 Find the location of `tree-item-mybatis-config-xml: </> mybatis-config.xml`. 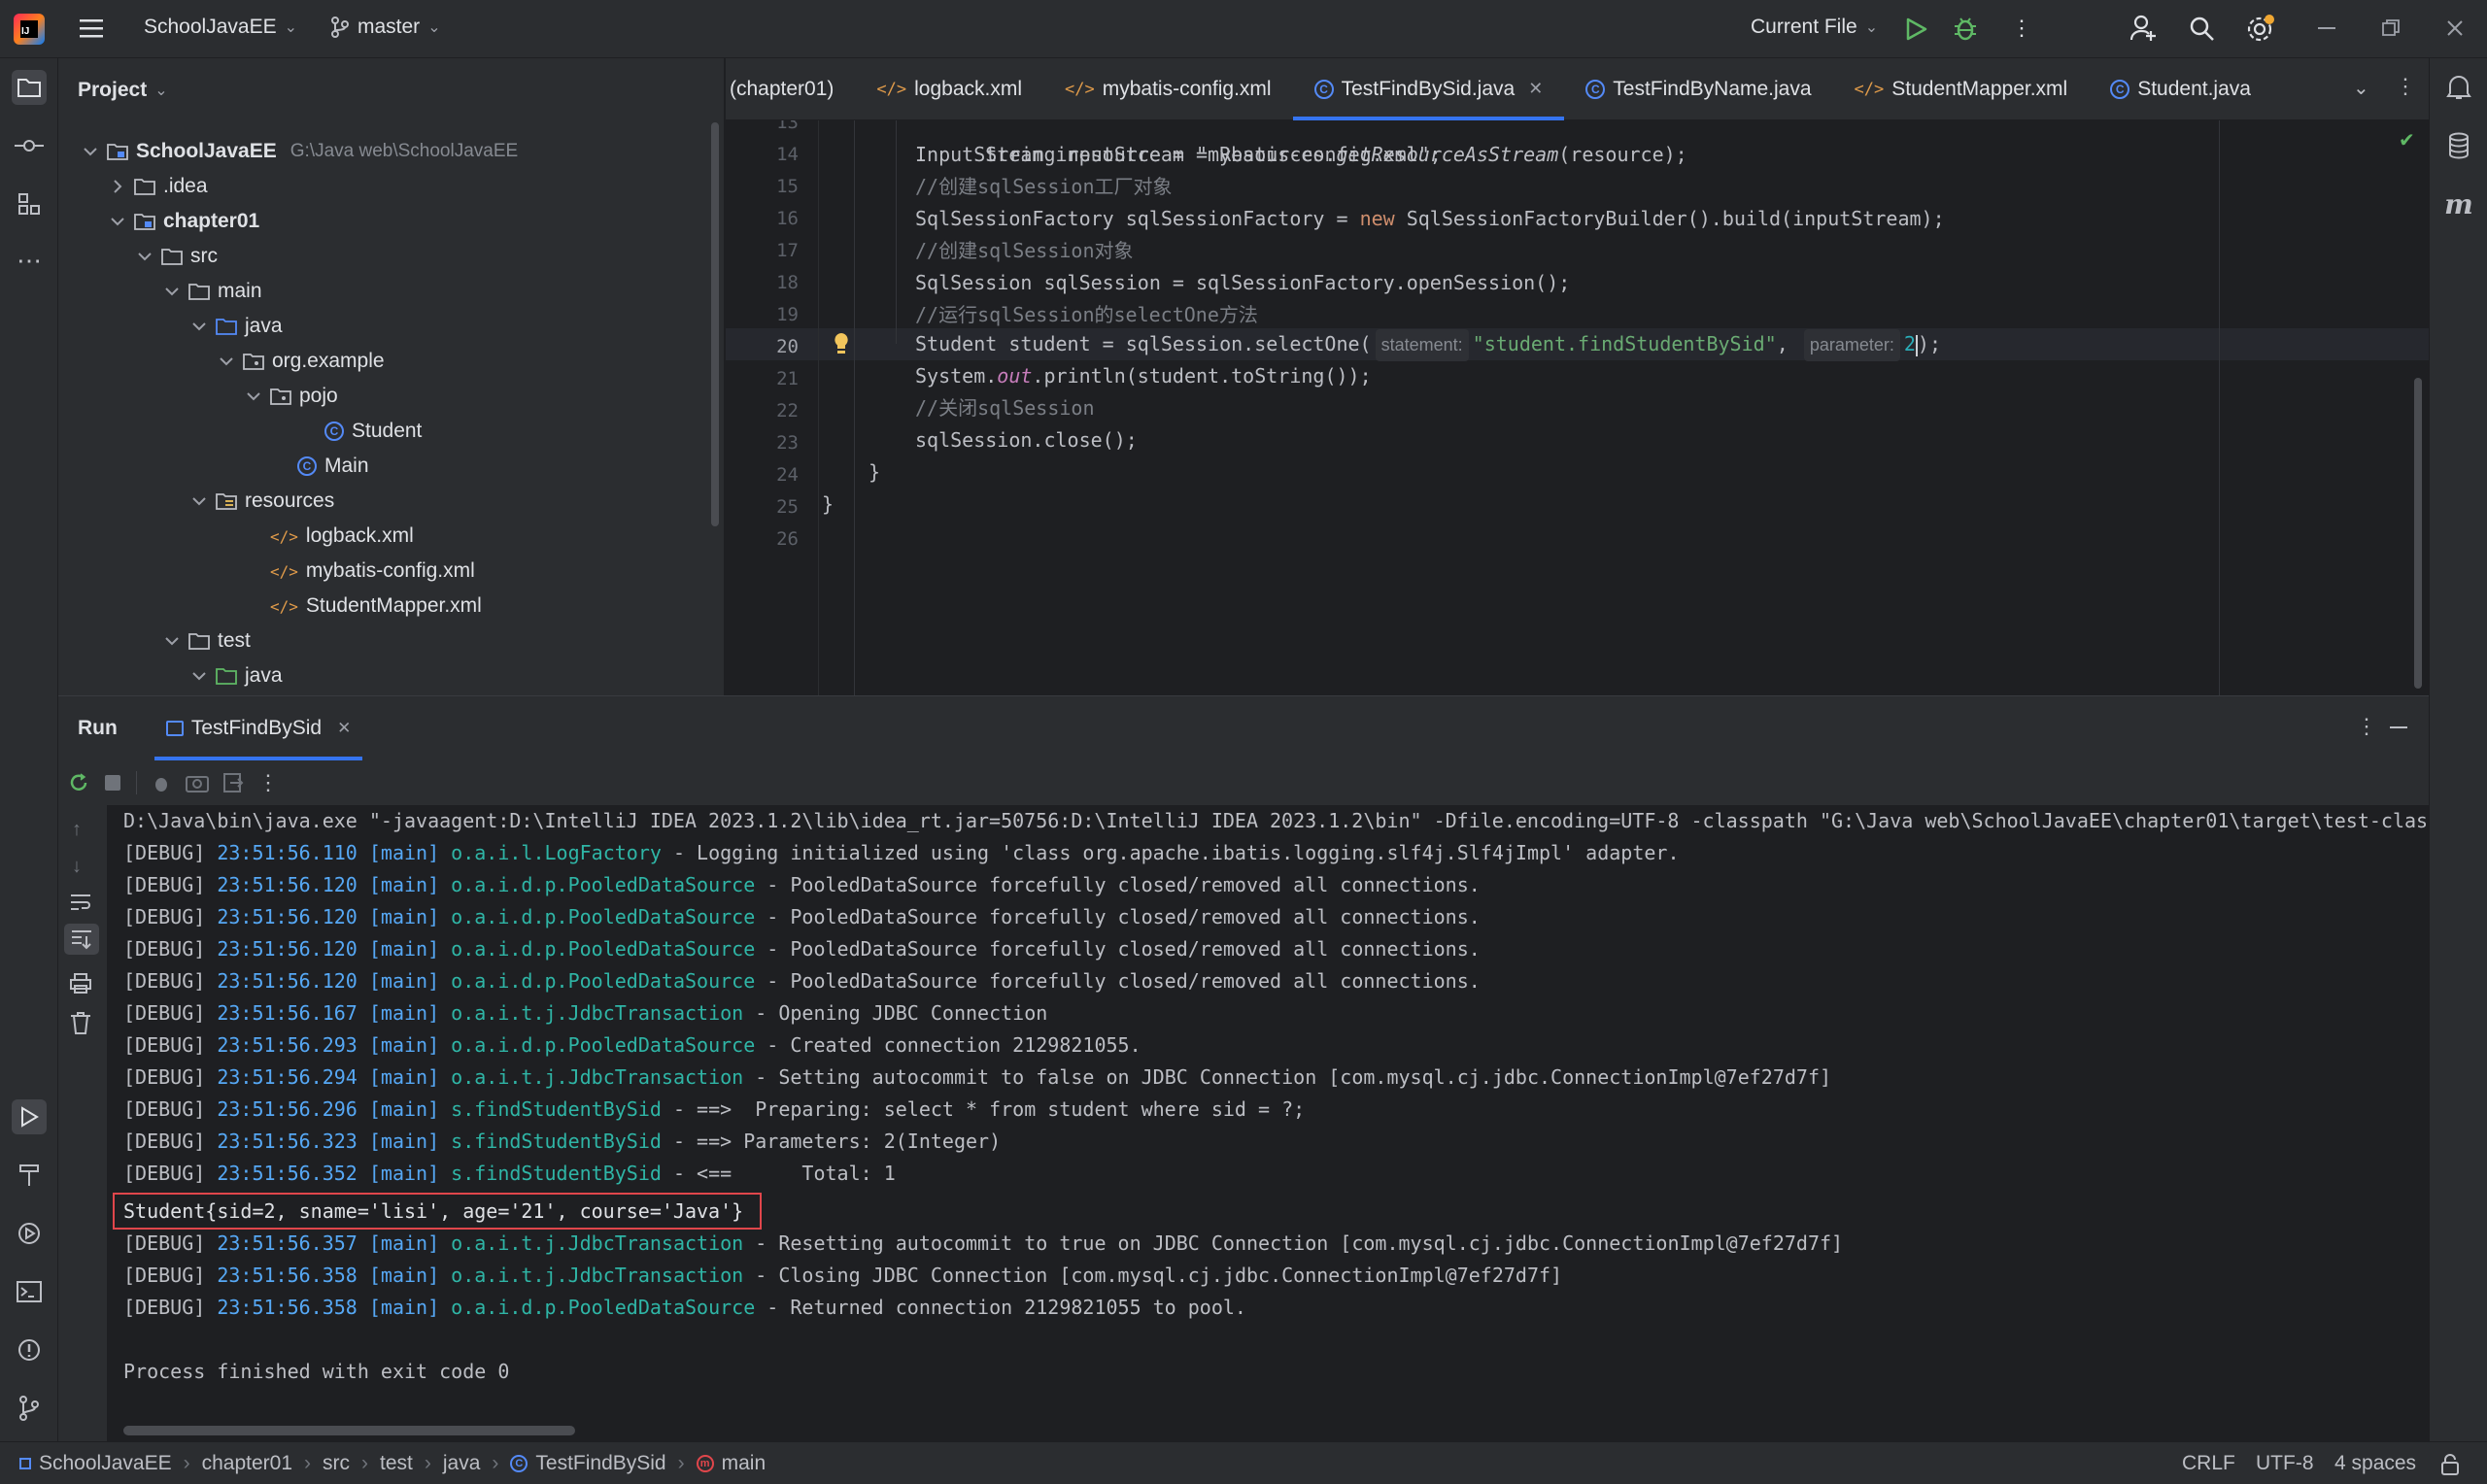

tree-item-mybatis-config-xml: </> mybatis-config.xml is located at coordinates (360, 571).